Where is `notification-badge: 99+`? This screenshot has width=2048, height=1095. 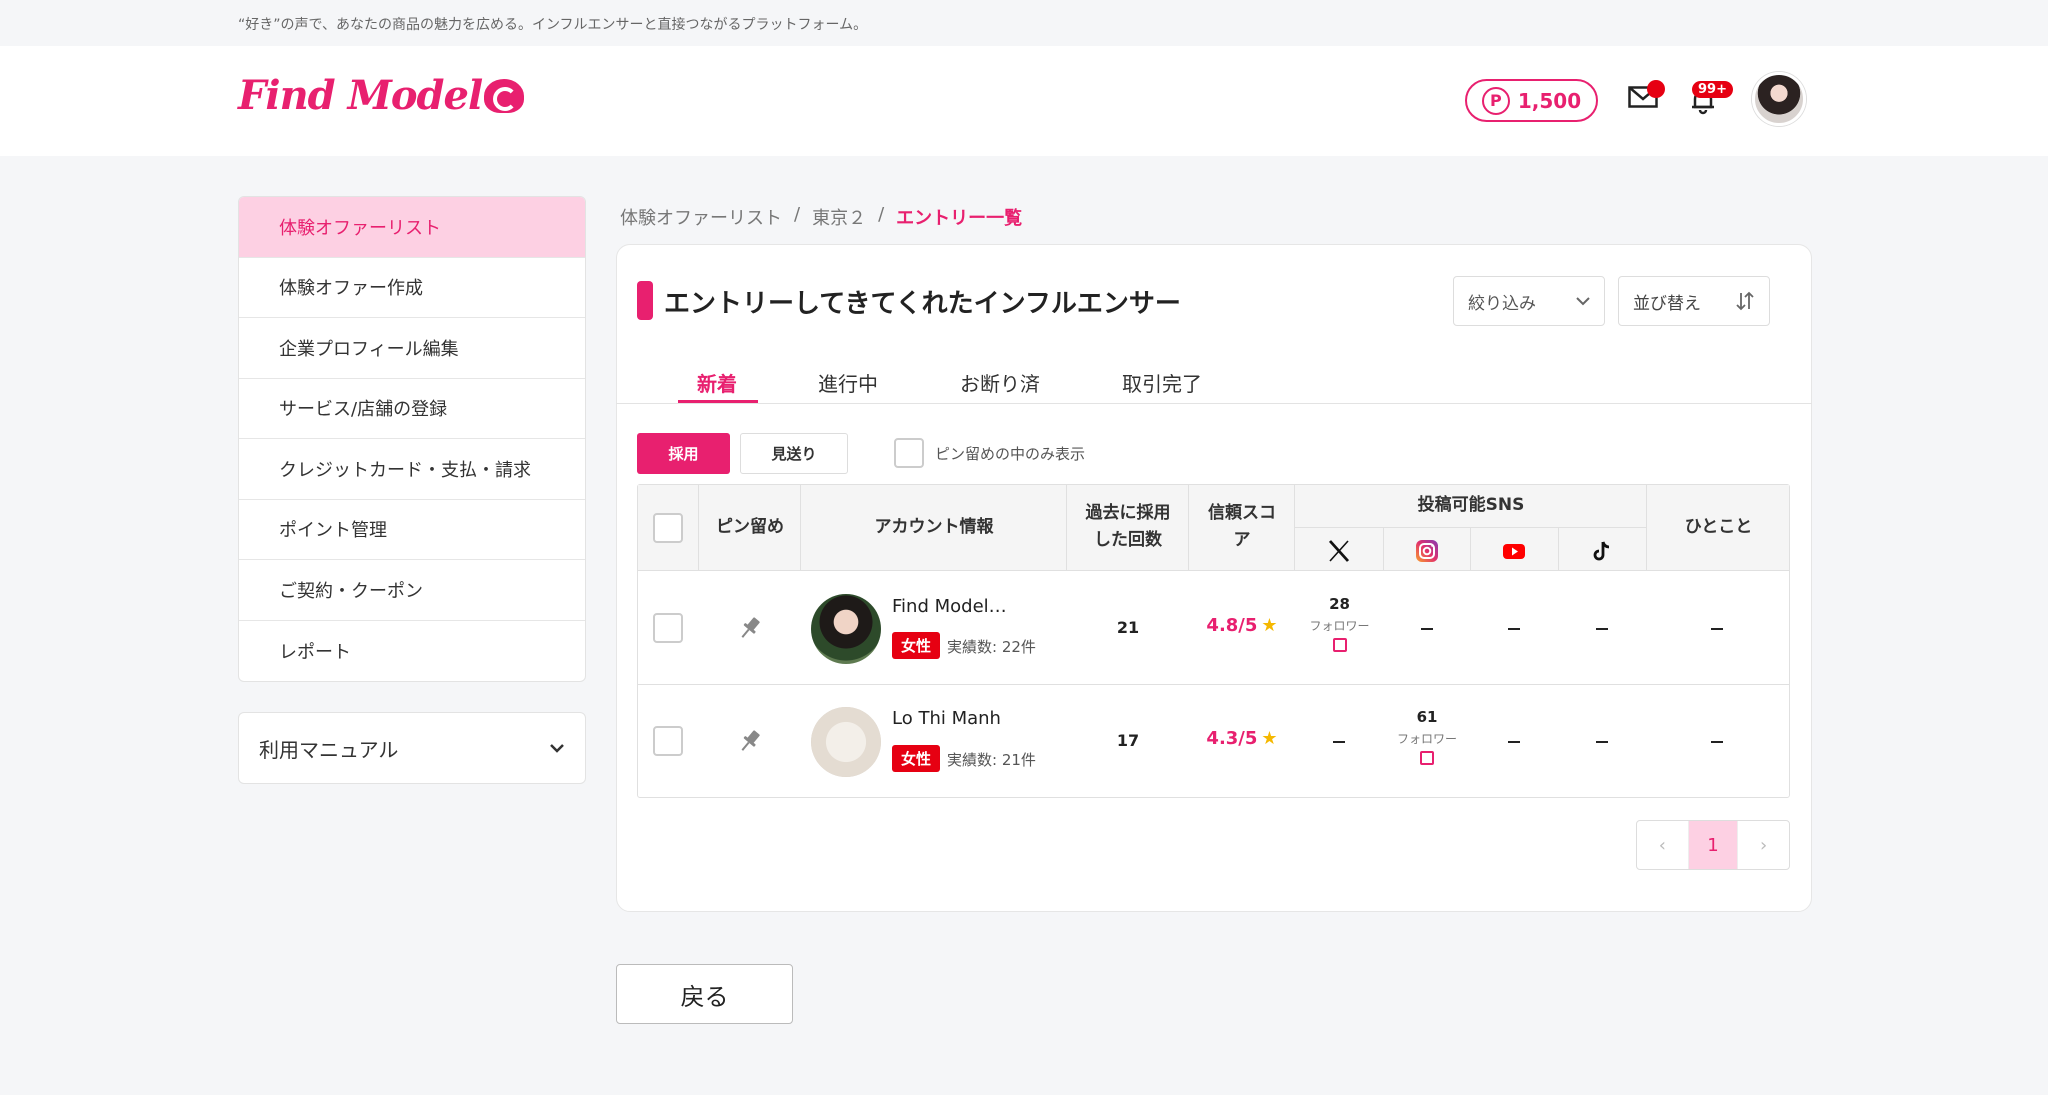
notification-badge: 99+ is located at coordinates (1712, 89).